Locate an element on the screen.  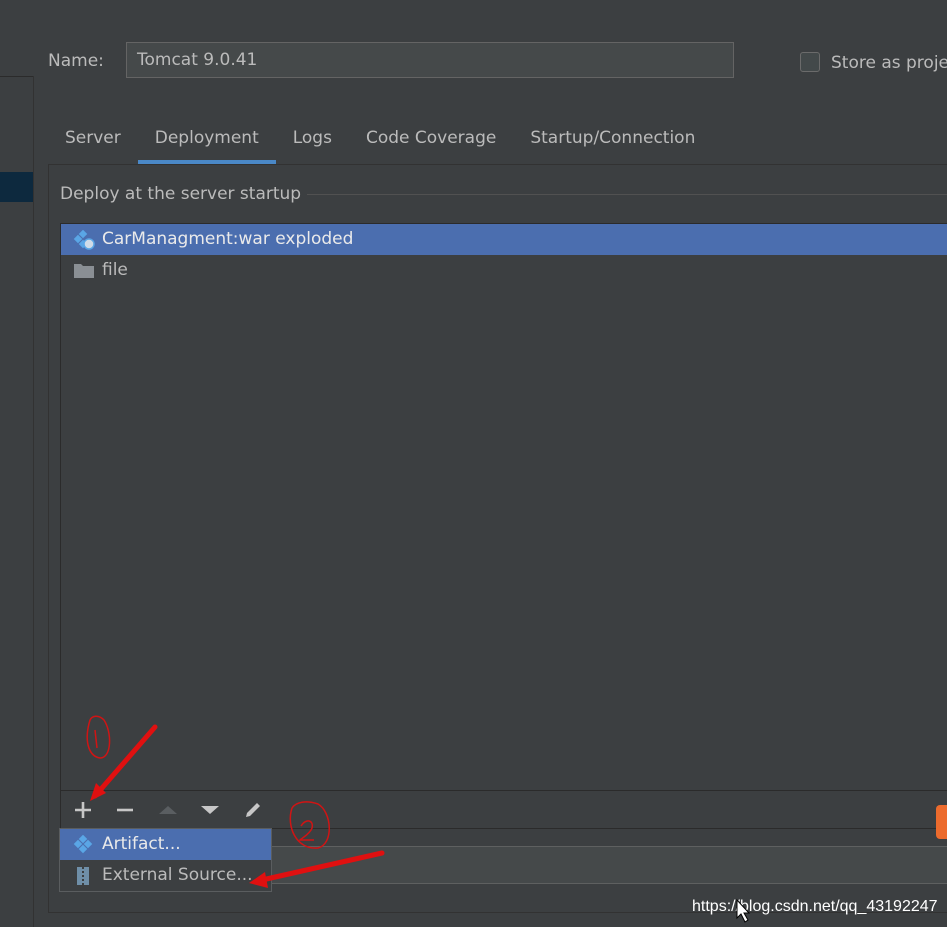
list-item: file is located at coordinates (504, 270).